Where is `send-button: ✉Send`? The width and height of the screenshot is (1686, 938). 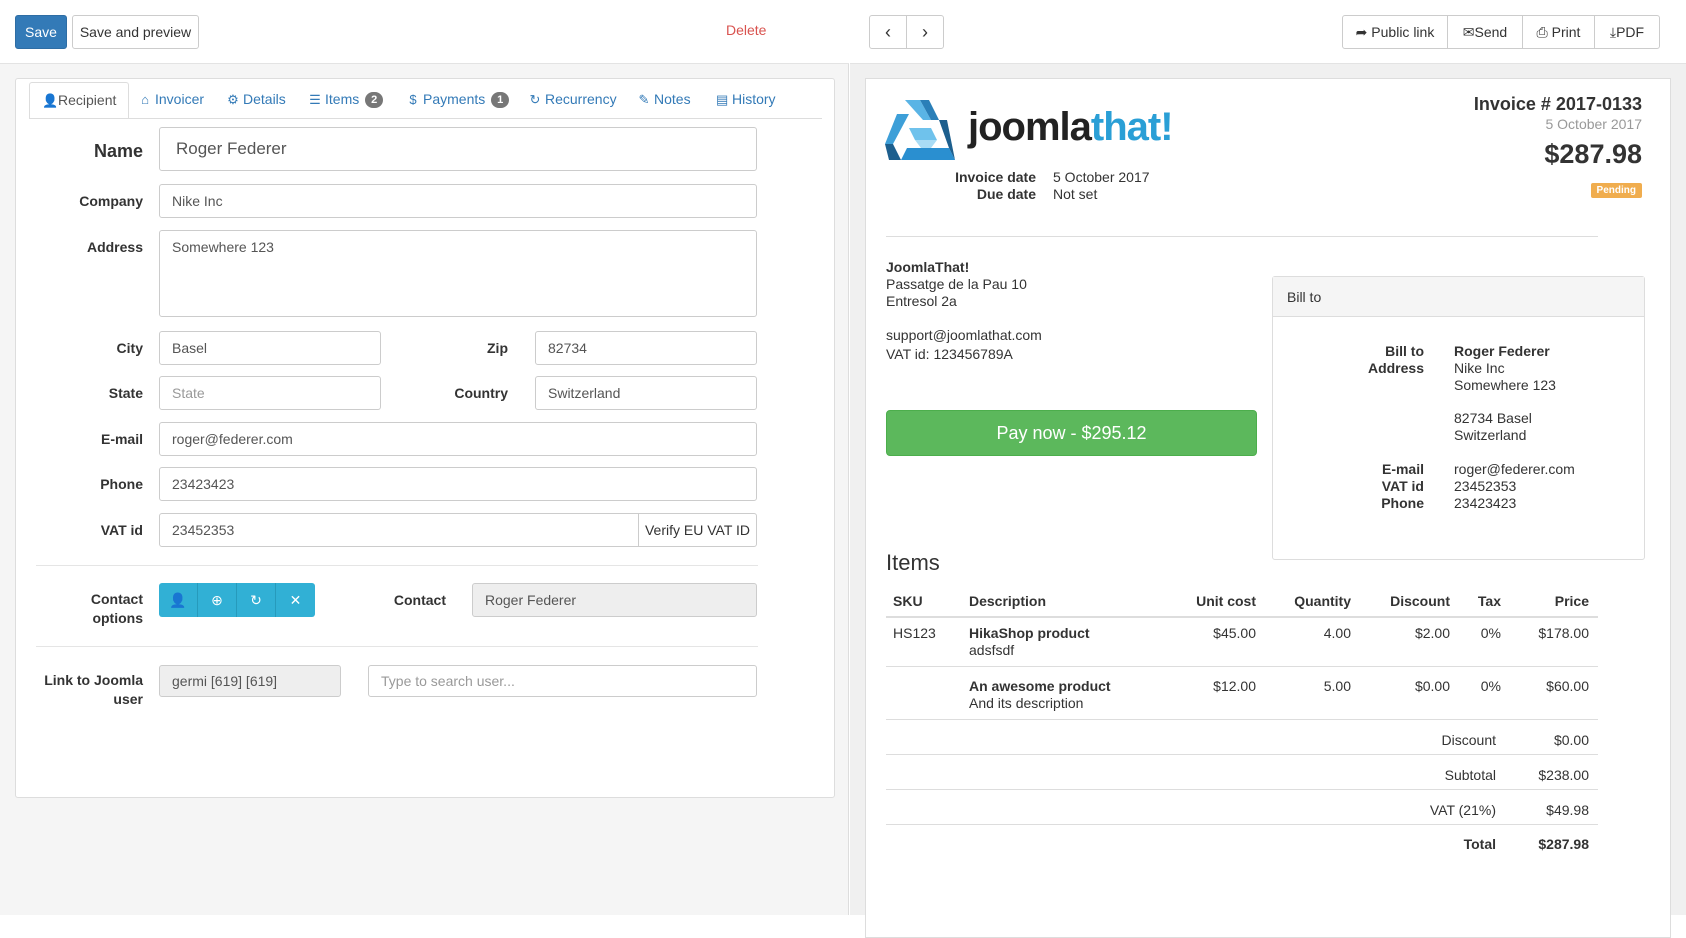 send-button: ✉Send is located at coordinates (1485, 32).